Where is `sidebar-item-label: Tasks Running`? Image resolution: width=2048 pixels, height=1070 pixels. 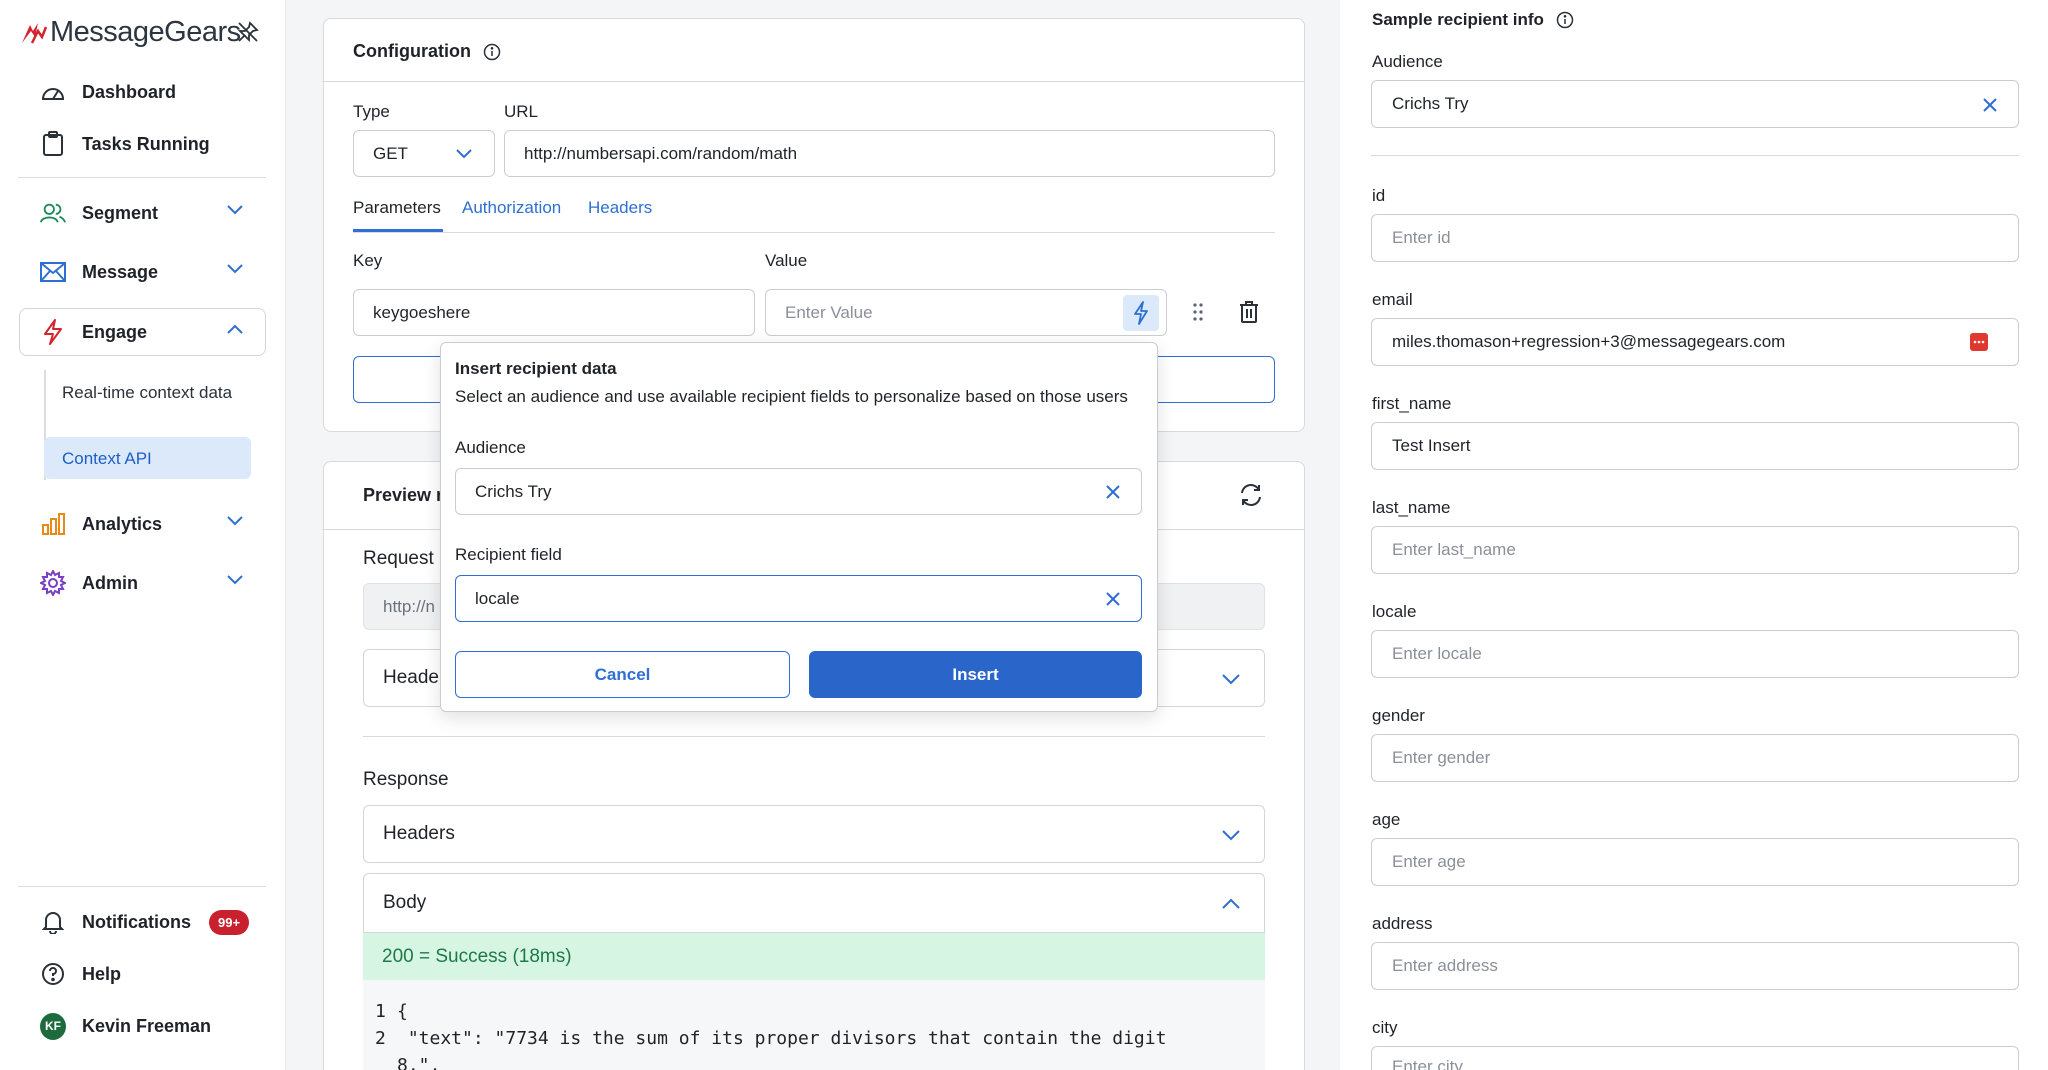 sidebar-item-label: Tasks Running is located at coordinates (146, 143).